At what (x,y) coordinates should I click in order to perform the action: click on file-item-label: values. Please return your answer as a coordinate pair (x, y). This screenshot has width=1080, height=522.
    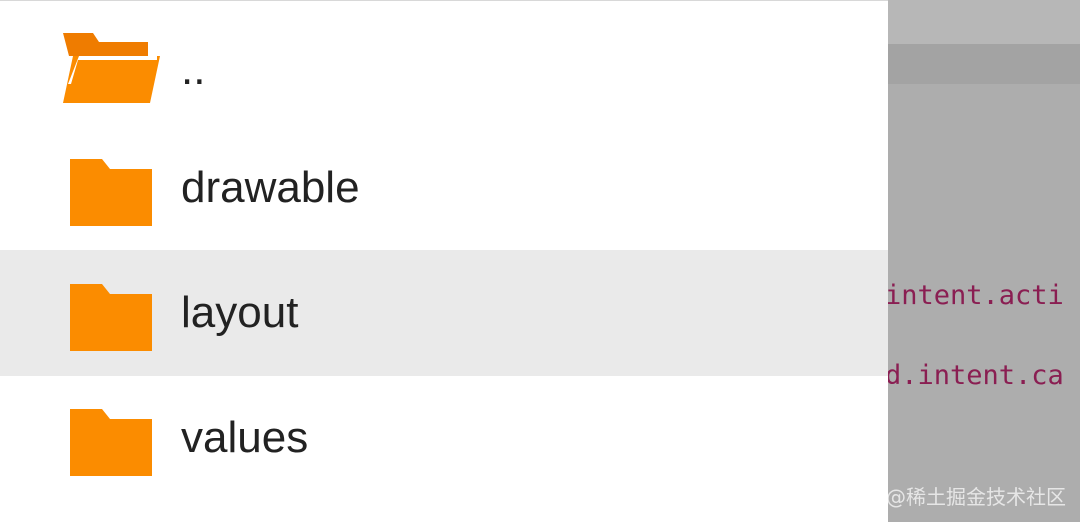
    Looking at the image, I should click on (245, 437).